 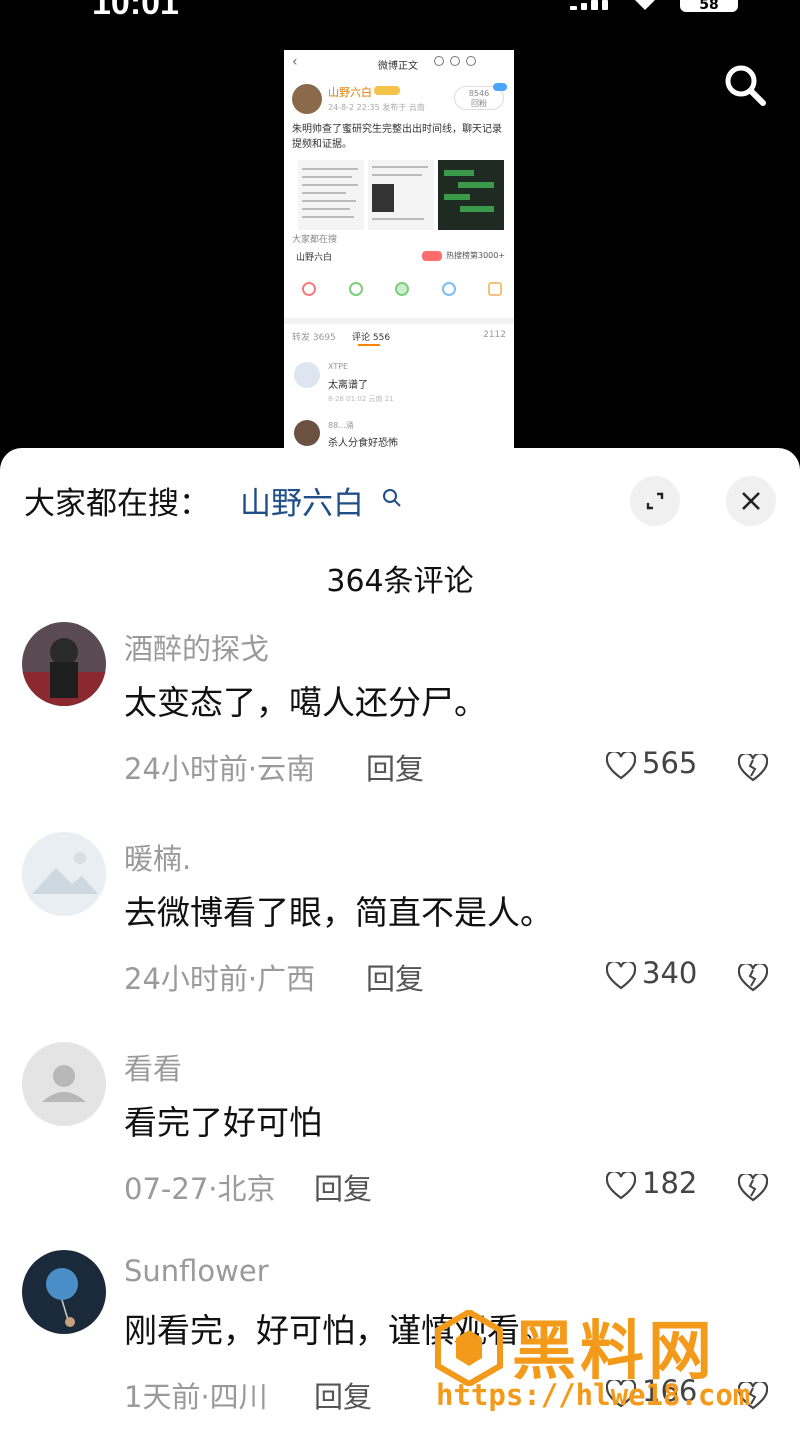 What do you see at coordinates (314, 258) in the screenshot?
I see `embedded-search-keyword: 山野六白` at bounding box center [314, 258].